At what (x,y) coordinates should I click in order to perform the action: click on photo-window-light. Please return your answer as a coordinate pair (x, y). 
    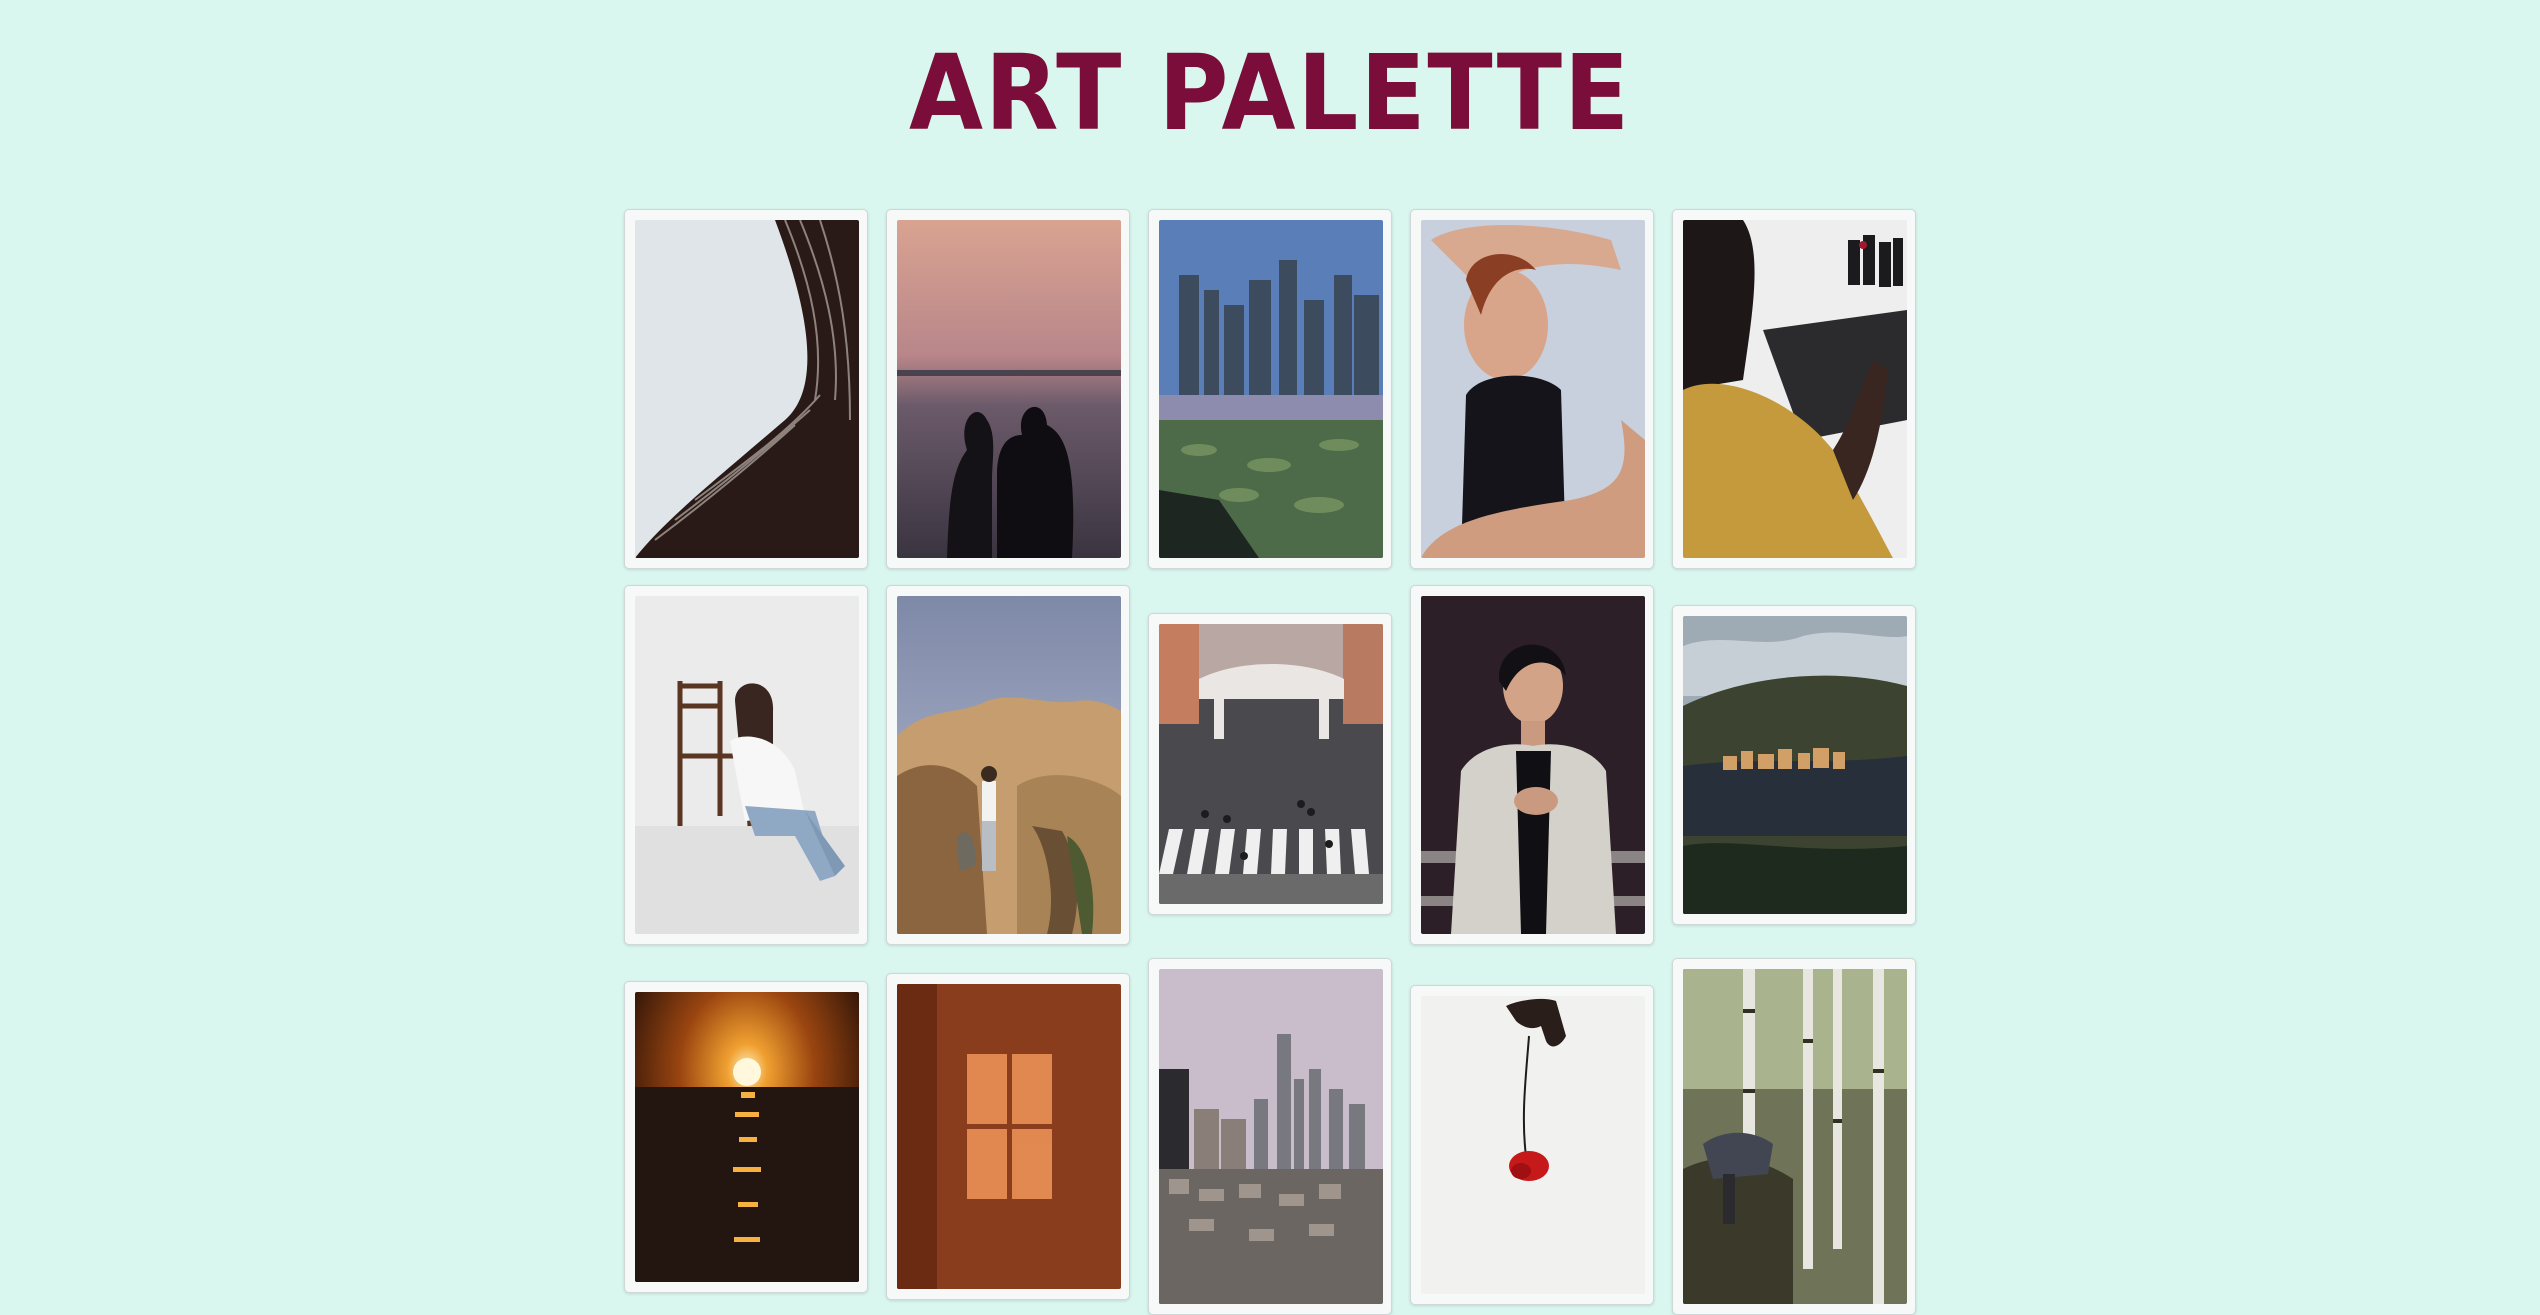
    Looking at the image, I should click on (1009, 1136).